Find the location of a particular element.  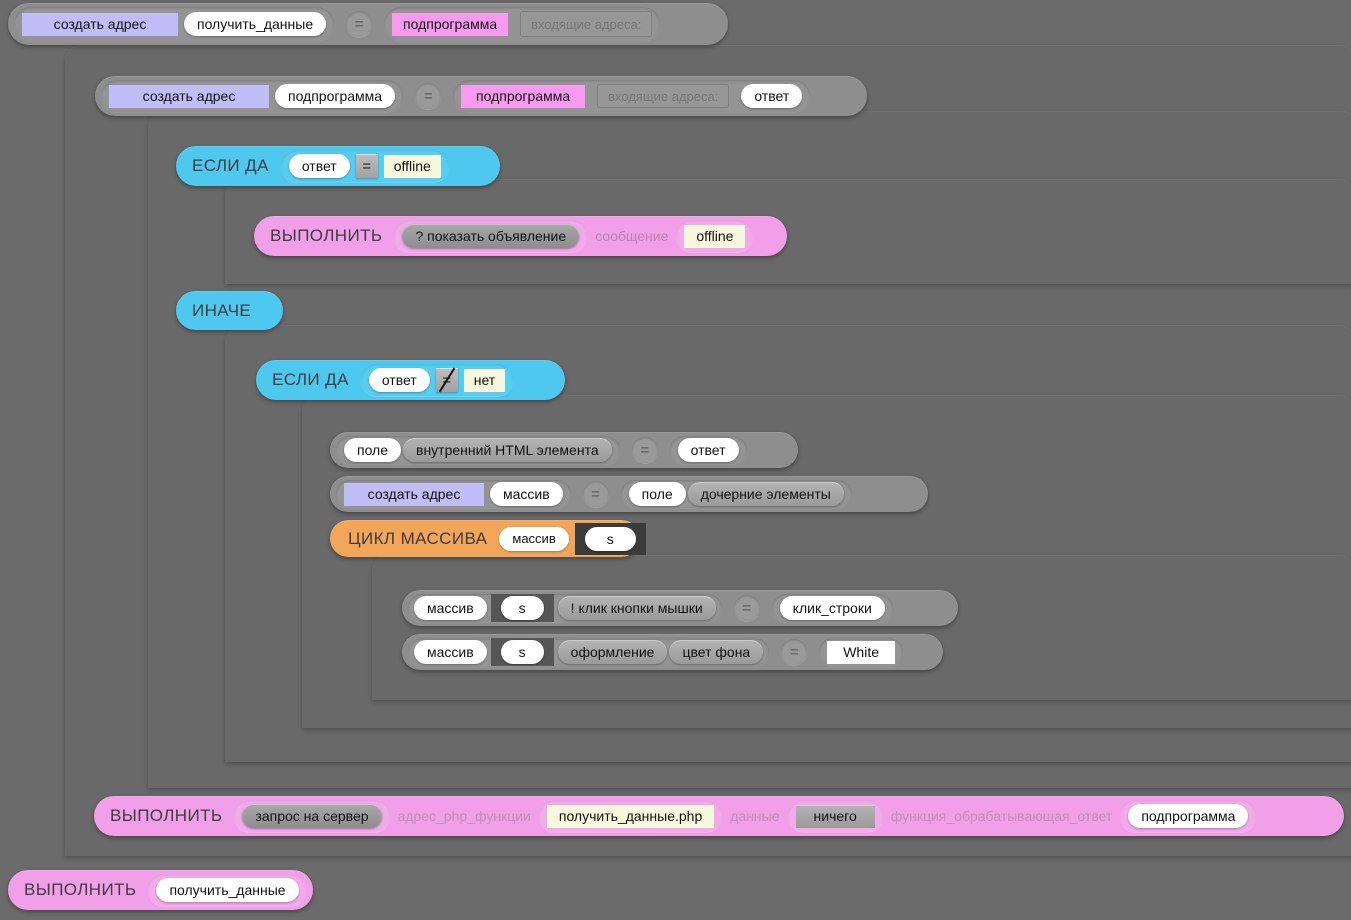

show-ad-action: ? показать объявление is located at coordinates (491, 236).